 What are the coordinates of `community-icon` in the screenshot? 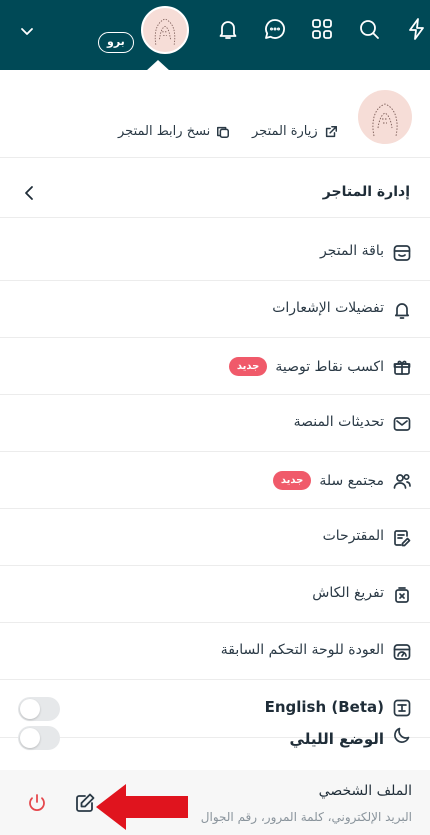 It's located at (402, 481).